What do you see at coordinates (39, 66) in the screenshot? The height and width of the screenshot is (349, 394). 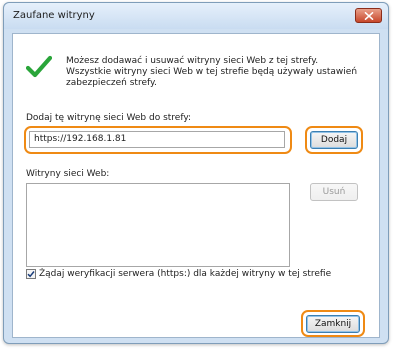 I see `checkmark-icon` at bounding box center [39, 66].